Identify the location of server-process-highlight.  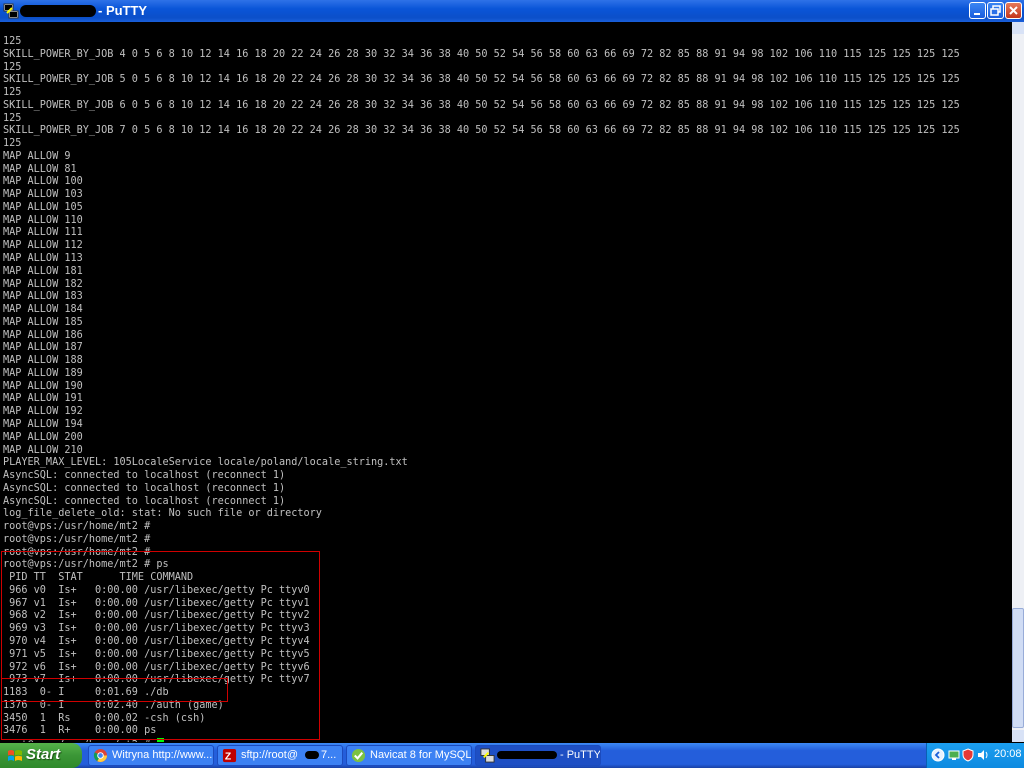
(114, 690).